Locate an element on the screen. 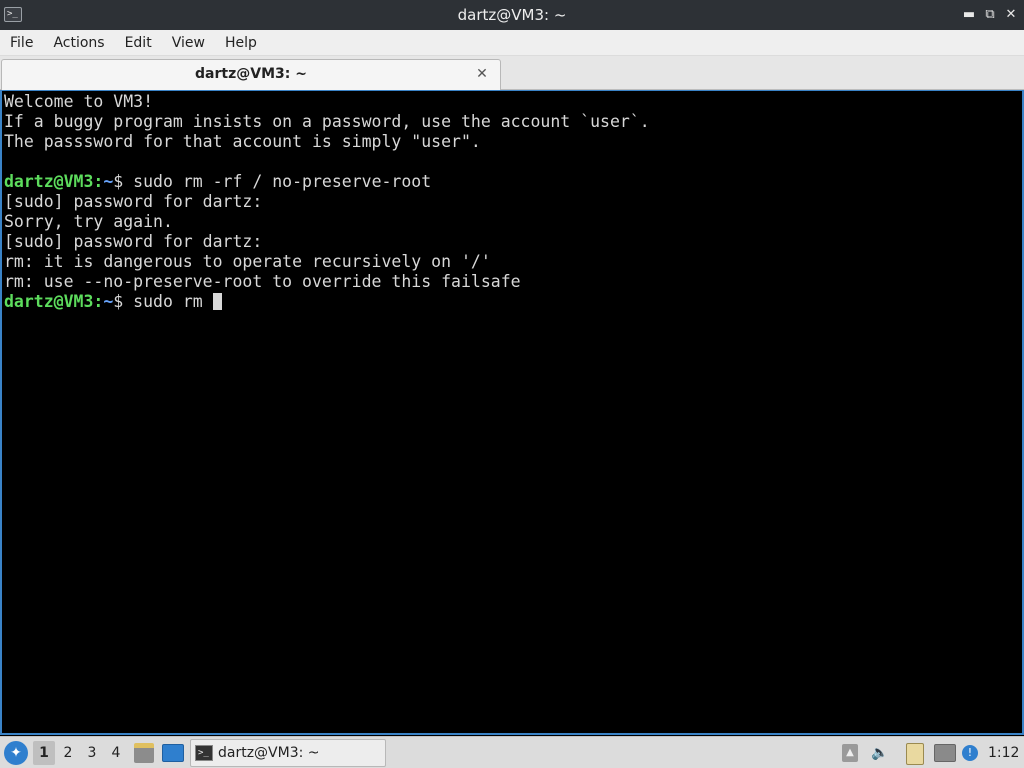  menu-file: File is located at coordinates (21, 43).